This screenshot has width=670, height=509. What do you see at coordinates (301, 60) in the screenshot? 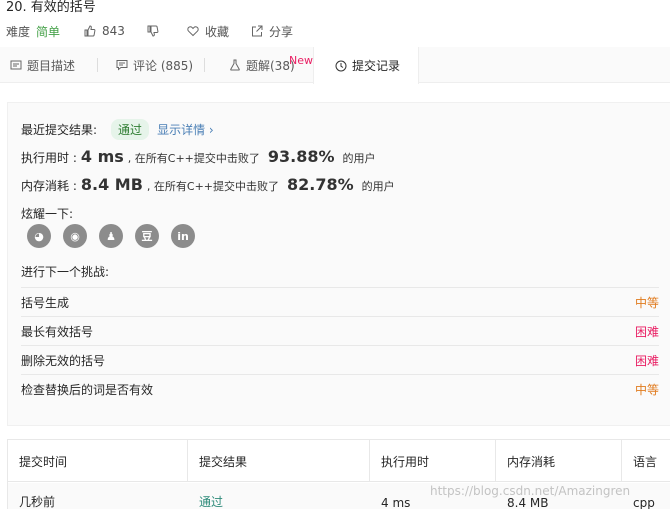
I see `new-badge: New` at bounding box center [301, 60].